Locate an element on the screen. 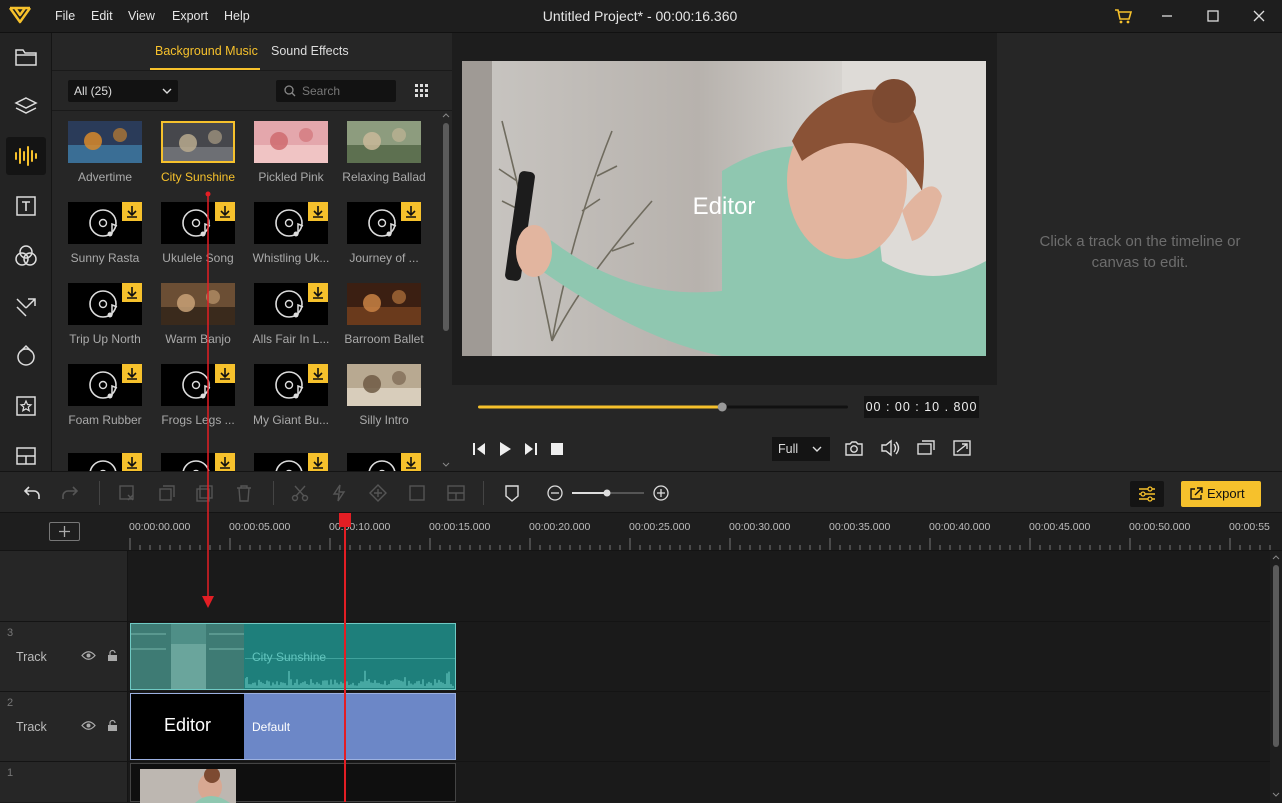 This screenshot has height=803, width=1282. music-item: Pickled Pink is located at coordinates (290, 156).